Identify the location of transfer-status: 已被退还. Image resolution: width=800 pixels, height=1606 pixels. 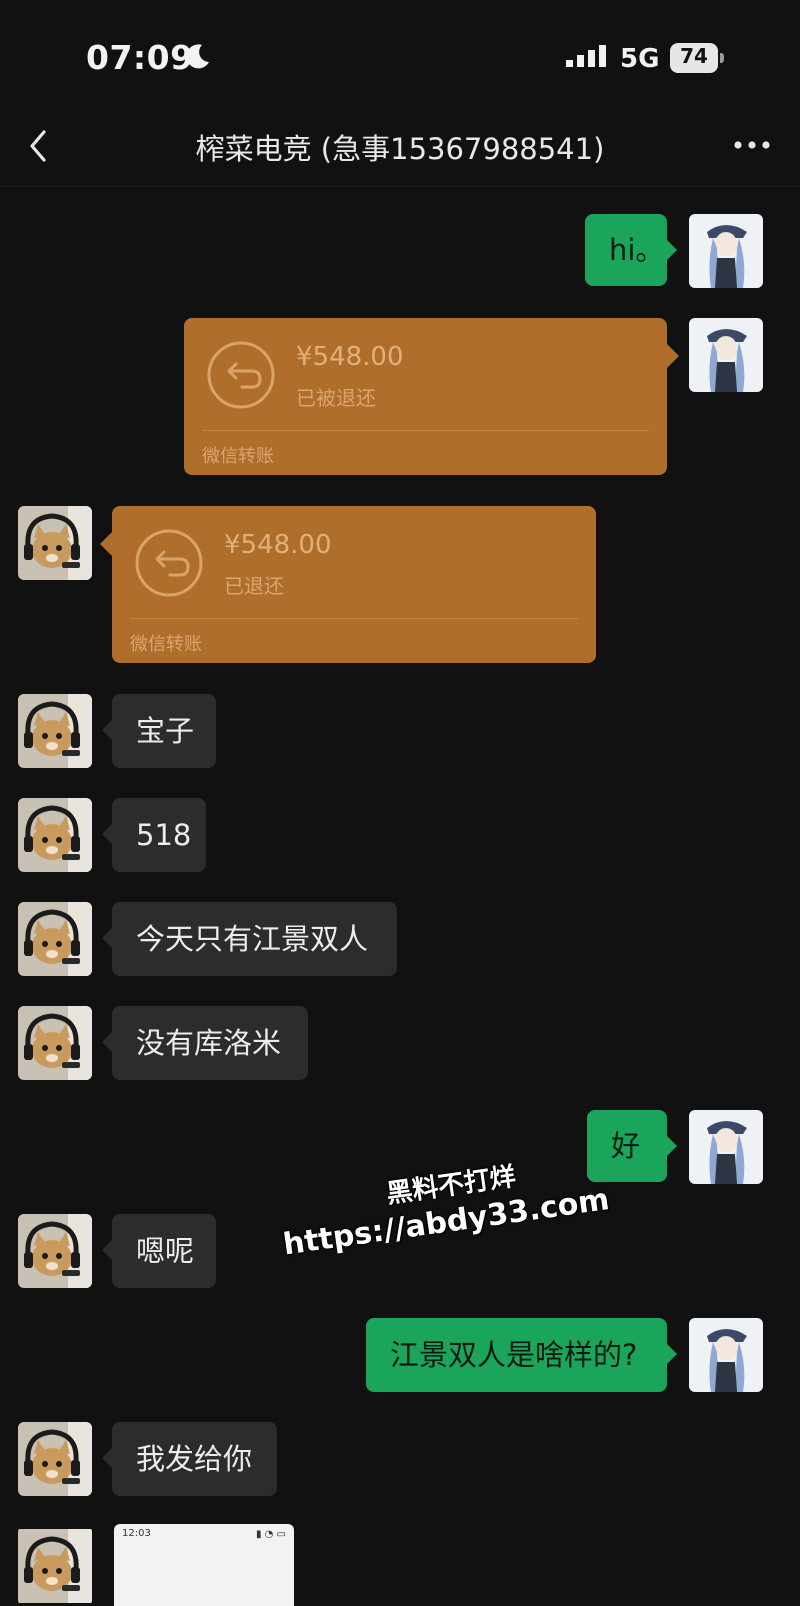
(336, 398).